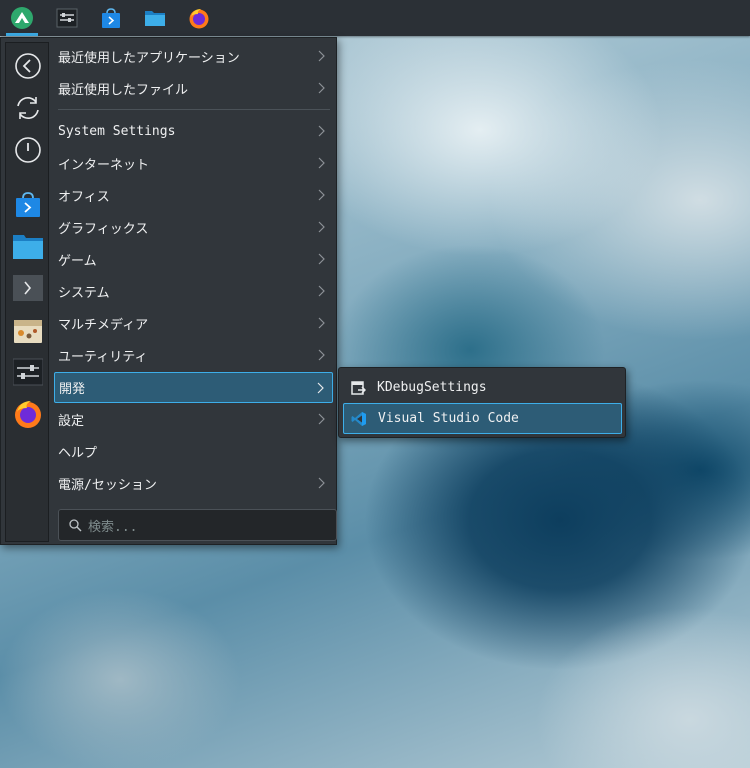 Image resolution: width=750 pixels, height=768 pixels. I want to click on favorites-sidebar, so click(27, 292).